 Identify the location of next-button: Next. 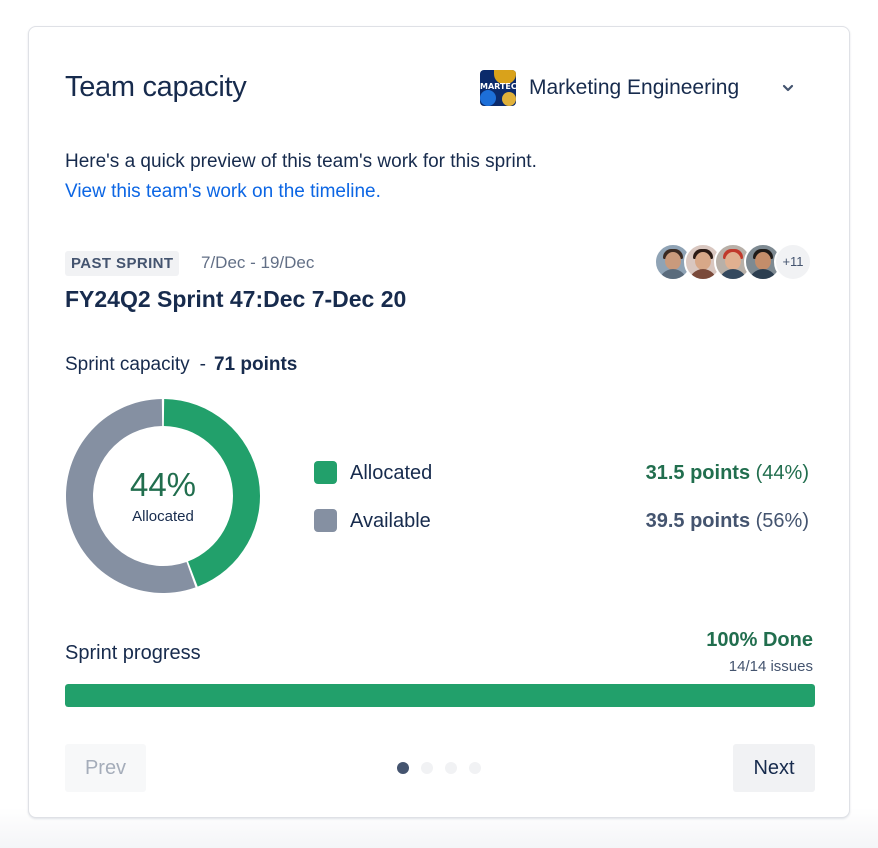
(774, 768).